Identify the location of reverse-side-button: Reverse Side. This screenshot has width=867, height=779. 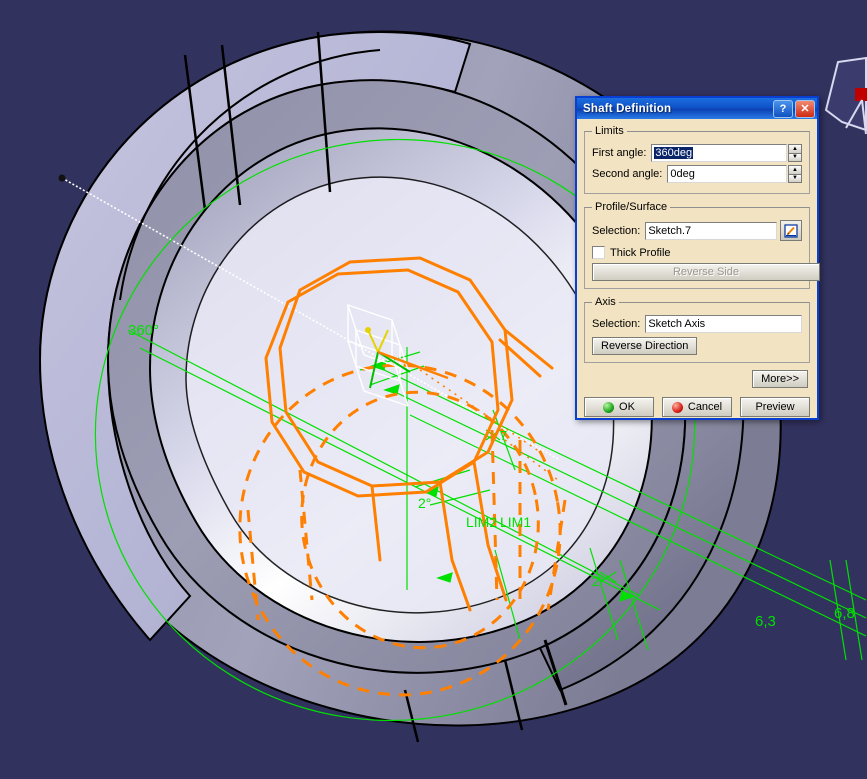
(706, 272).